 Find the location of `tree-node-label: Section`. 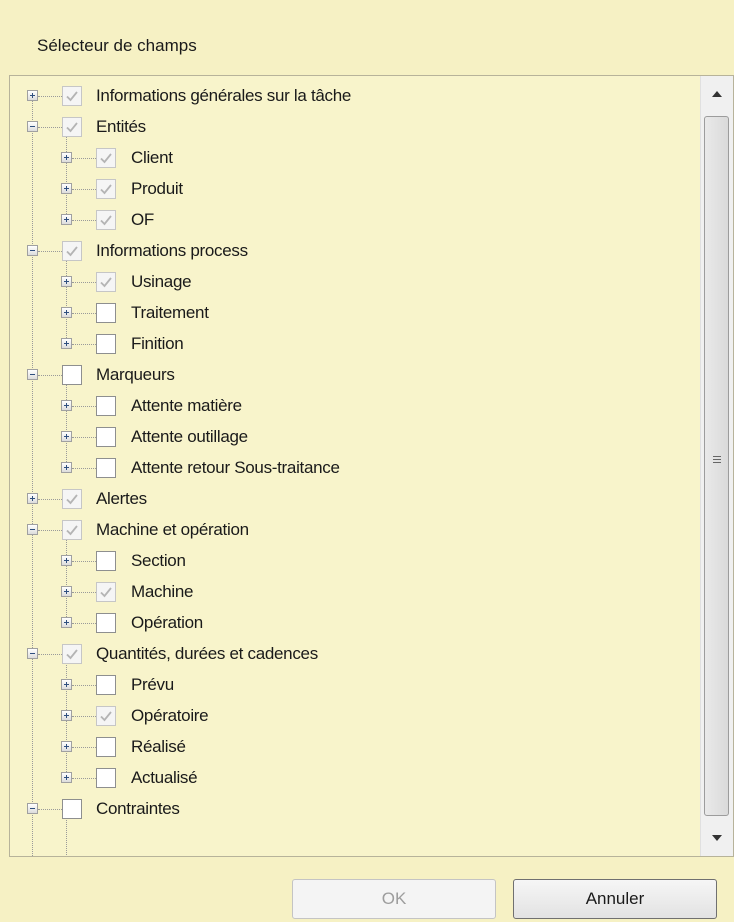

tree-node-label: Section is located at coordinates (158, 560).